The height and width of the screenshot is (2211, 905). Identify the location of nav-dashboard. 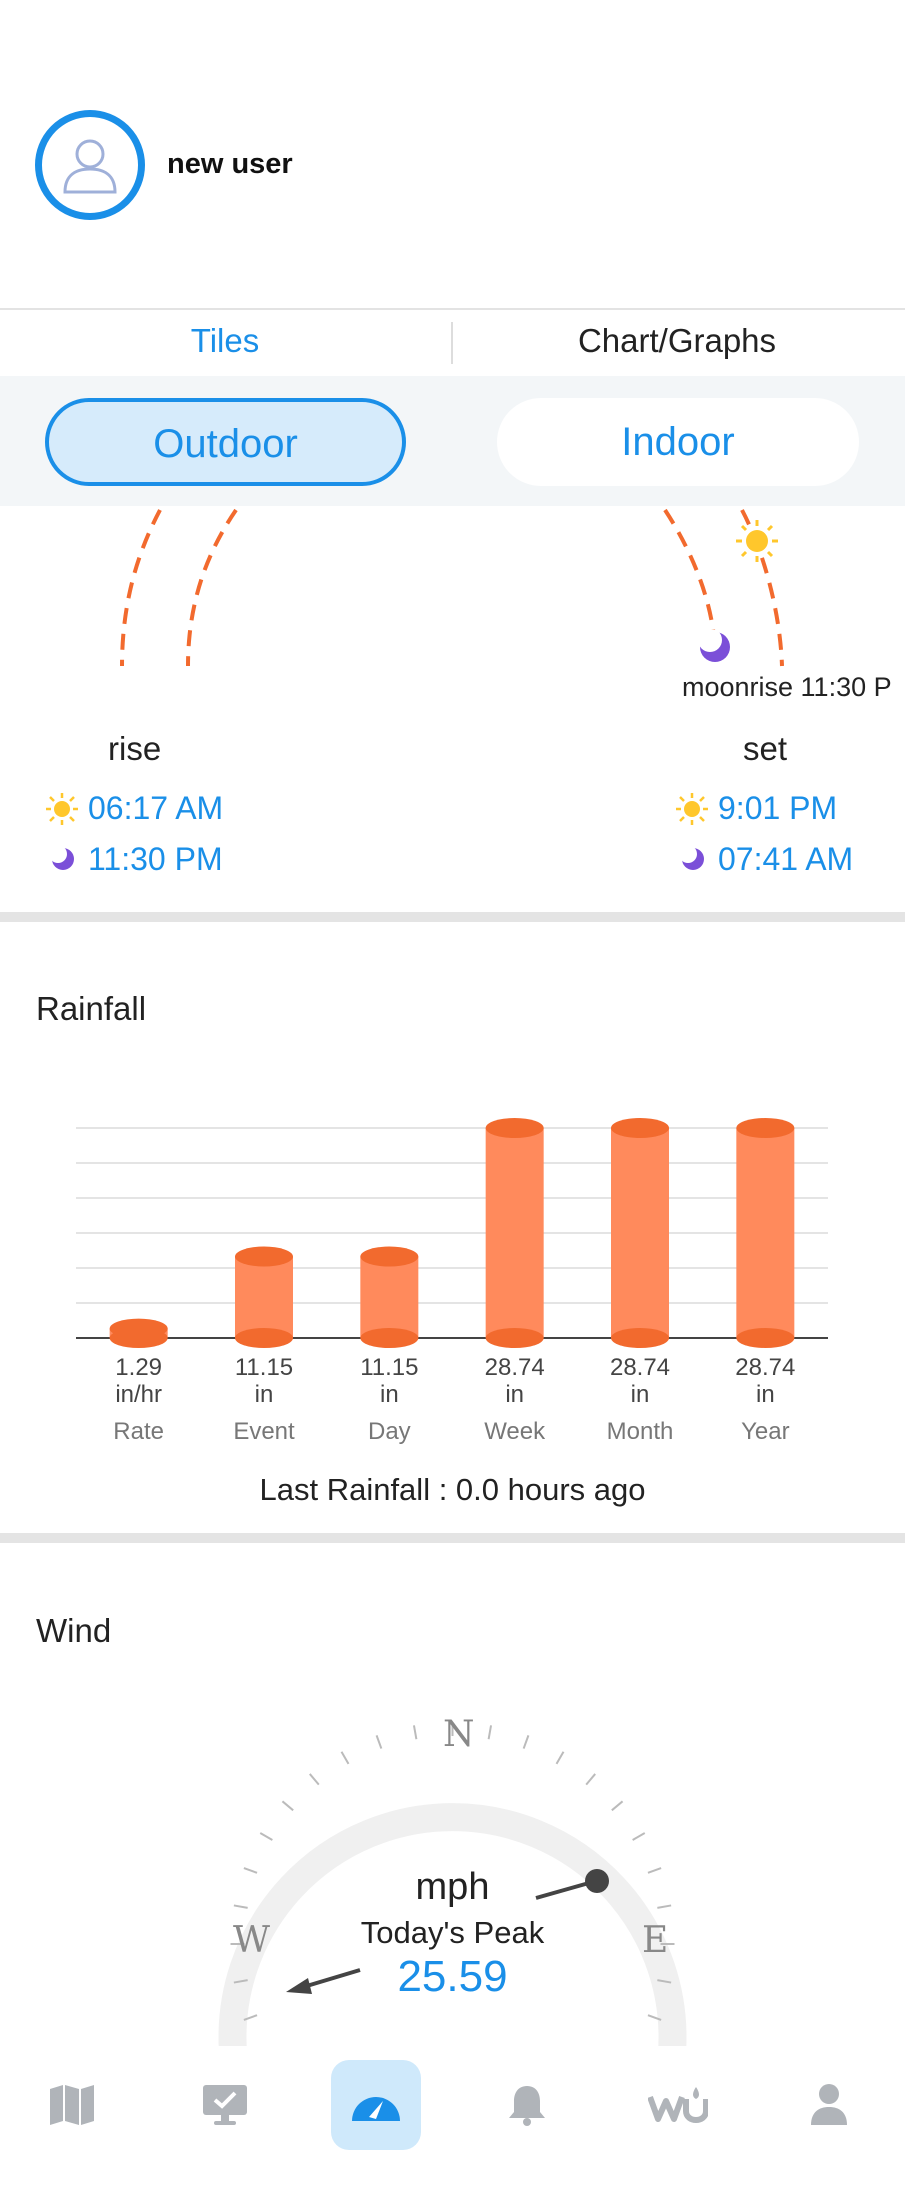
(376, 2105).